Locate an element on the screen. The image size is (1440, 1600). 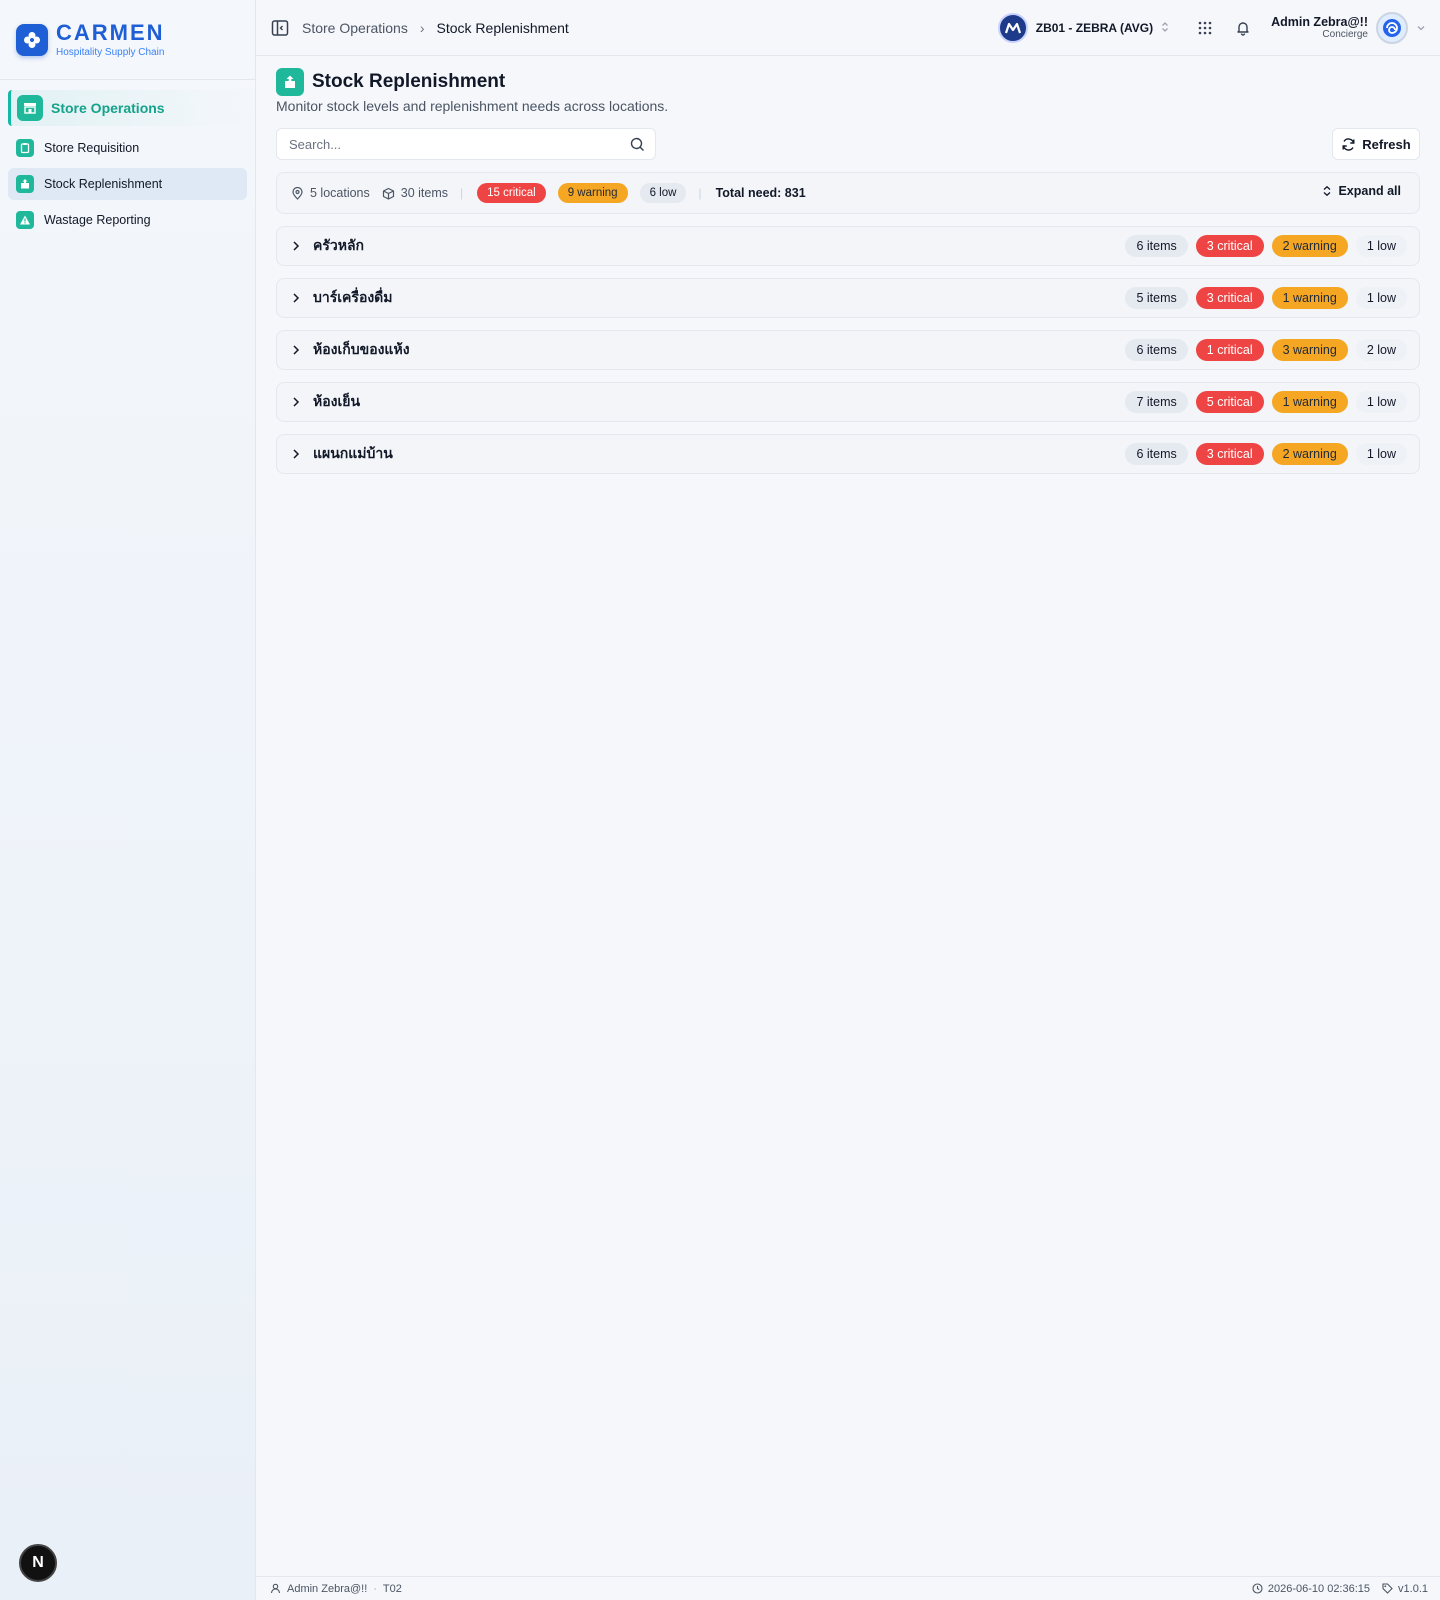
search-box is located at coordinates (466, 144).